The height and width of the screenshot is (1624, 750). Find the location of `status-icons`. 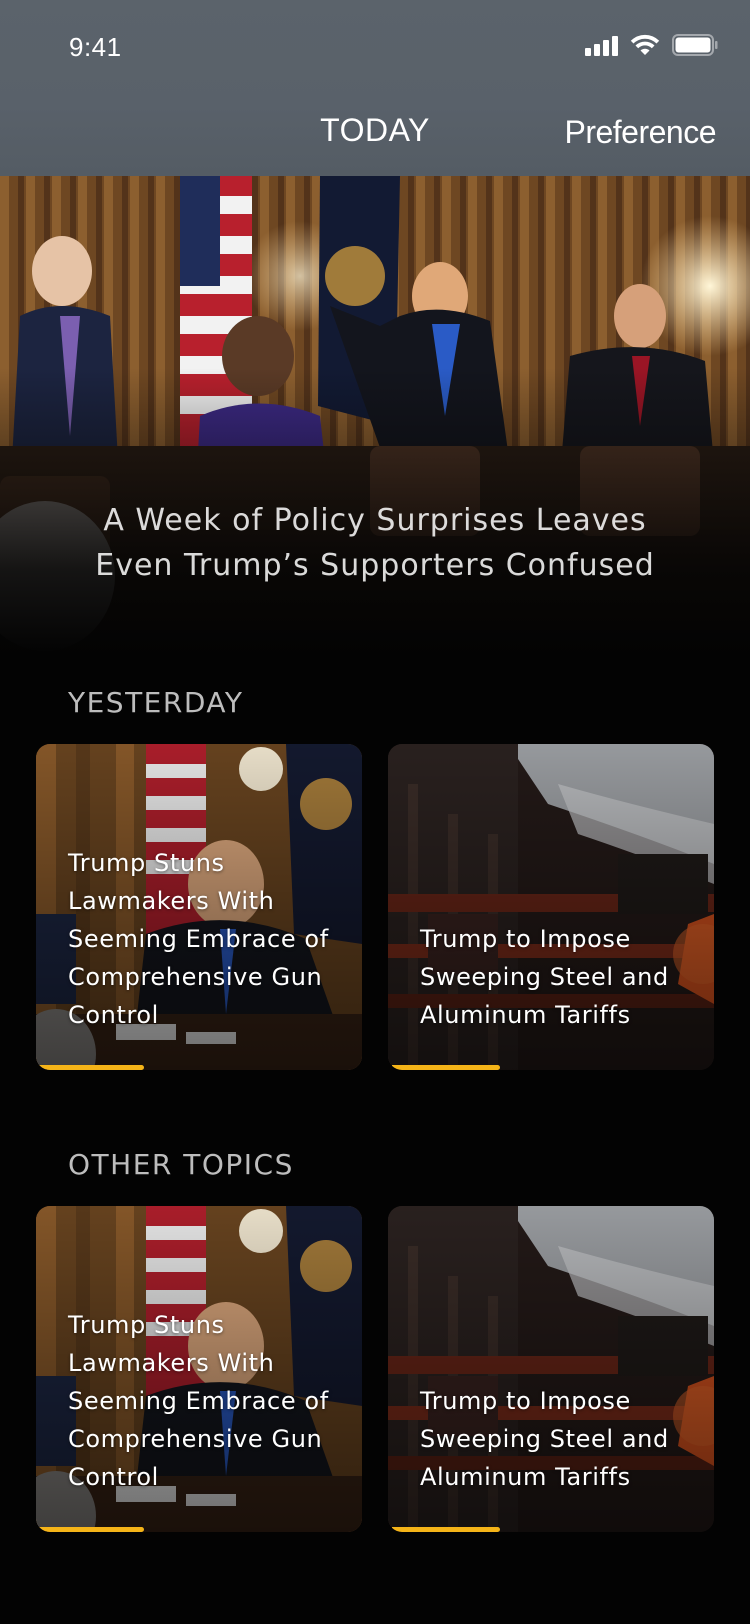

status-icons is located at coordinates (651, 45).